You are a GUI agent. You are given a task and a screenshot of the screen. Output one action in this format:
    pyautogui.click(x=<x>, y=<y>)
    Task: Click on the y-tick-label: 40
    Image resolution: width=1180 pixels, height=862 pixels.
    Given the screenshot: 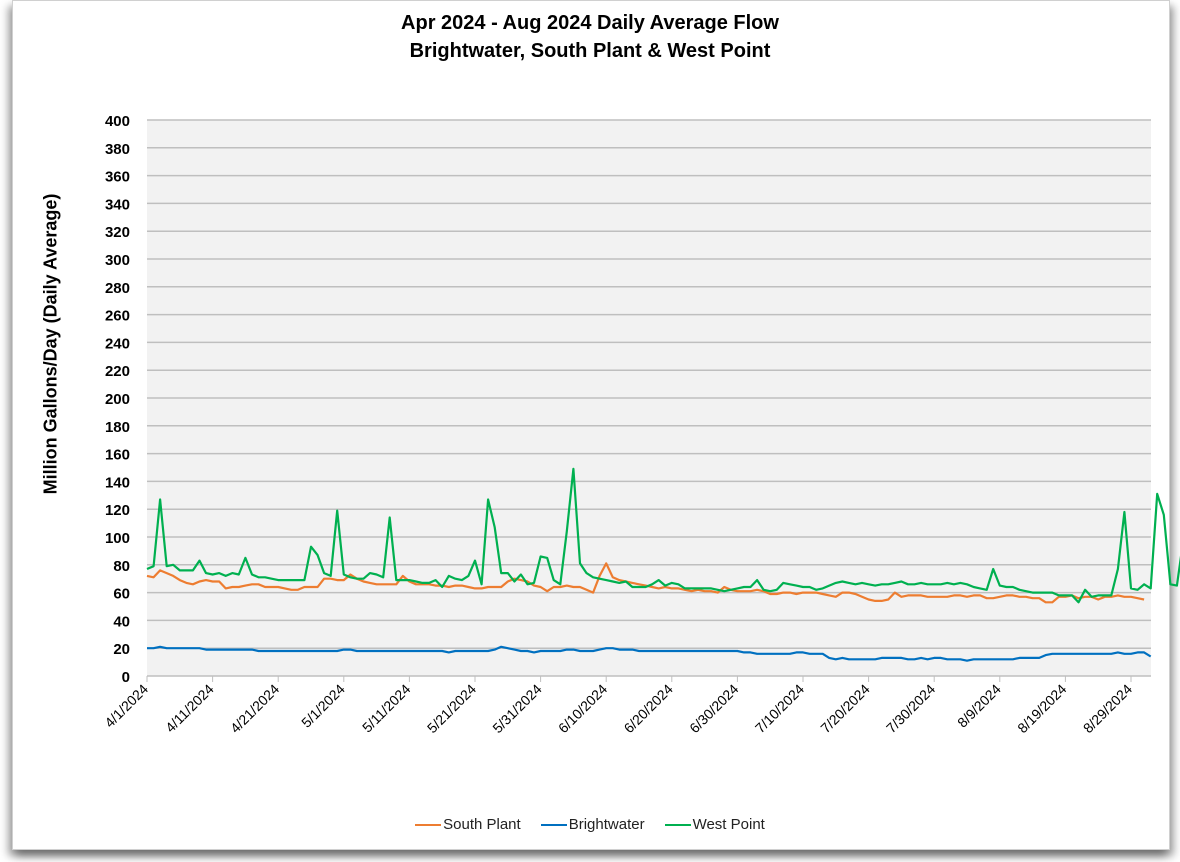 What is the action you would take?
    pyautogui.click(x=121, y=621)
    